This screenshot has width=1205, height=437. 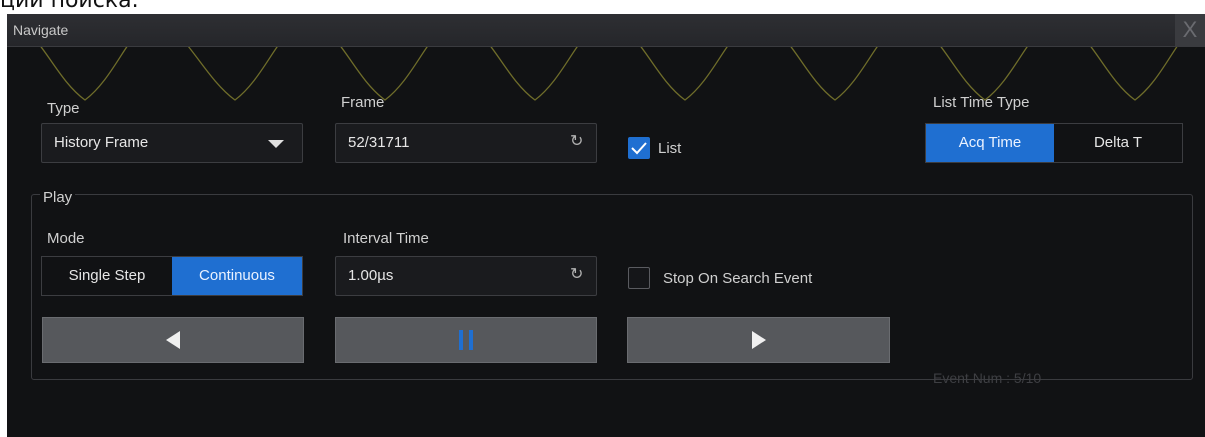 I want to click on event-num-text: Event Num : 5/10, so click(x=987, y=378).